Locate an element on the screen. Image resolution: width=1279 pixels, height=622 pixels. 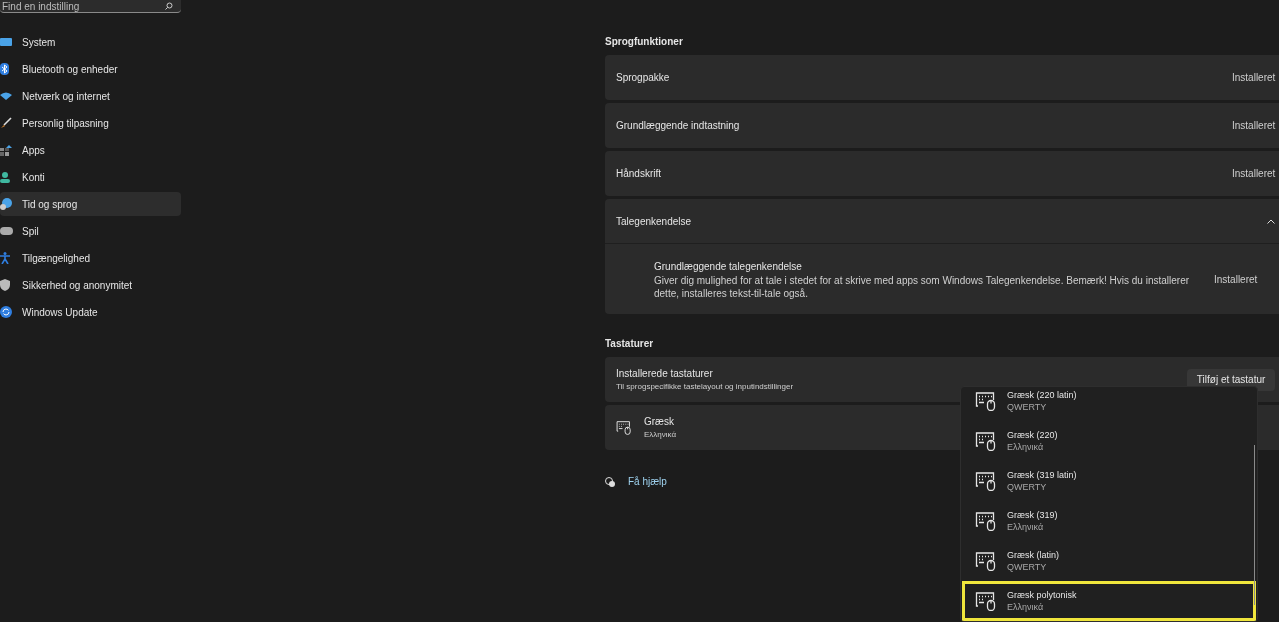
item-title: Grundlæggende talegenkendelse is located at coordinates (728, 266).